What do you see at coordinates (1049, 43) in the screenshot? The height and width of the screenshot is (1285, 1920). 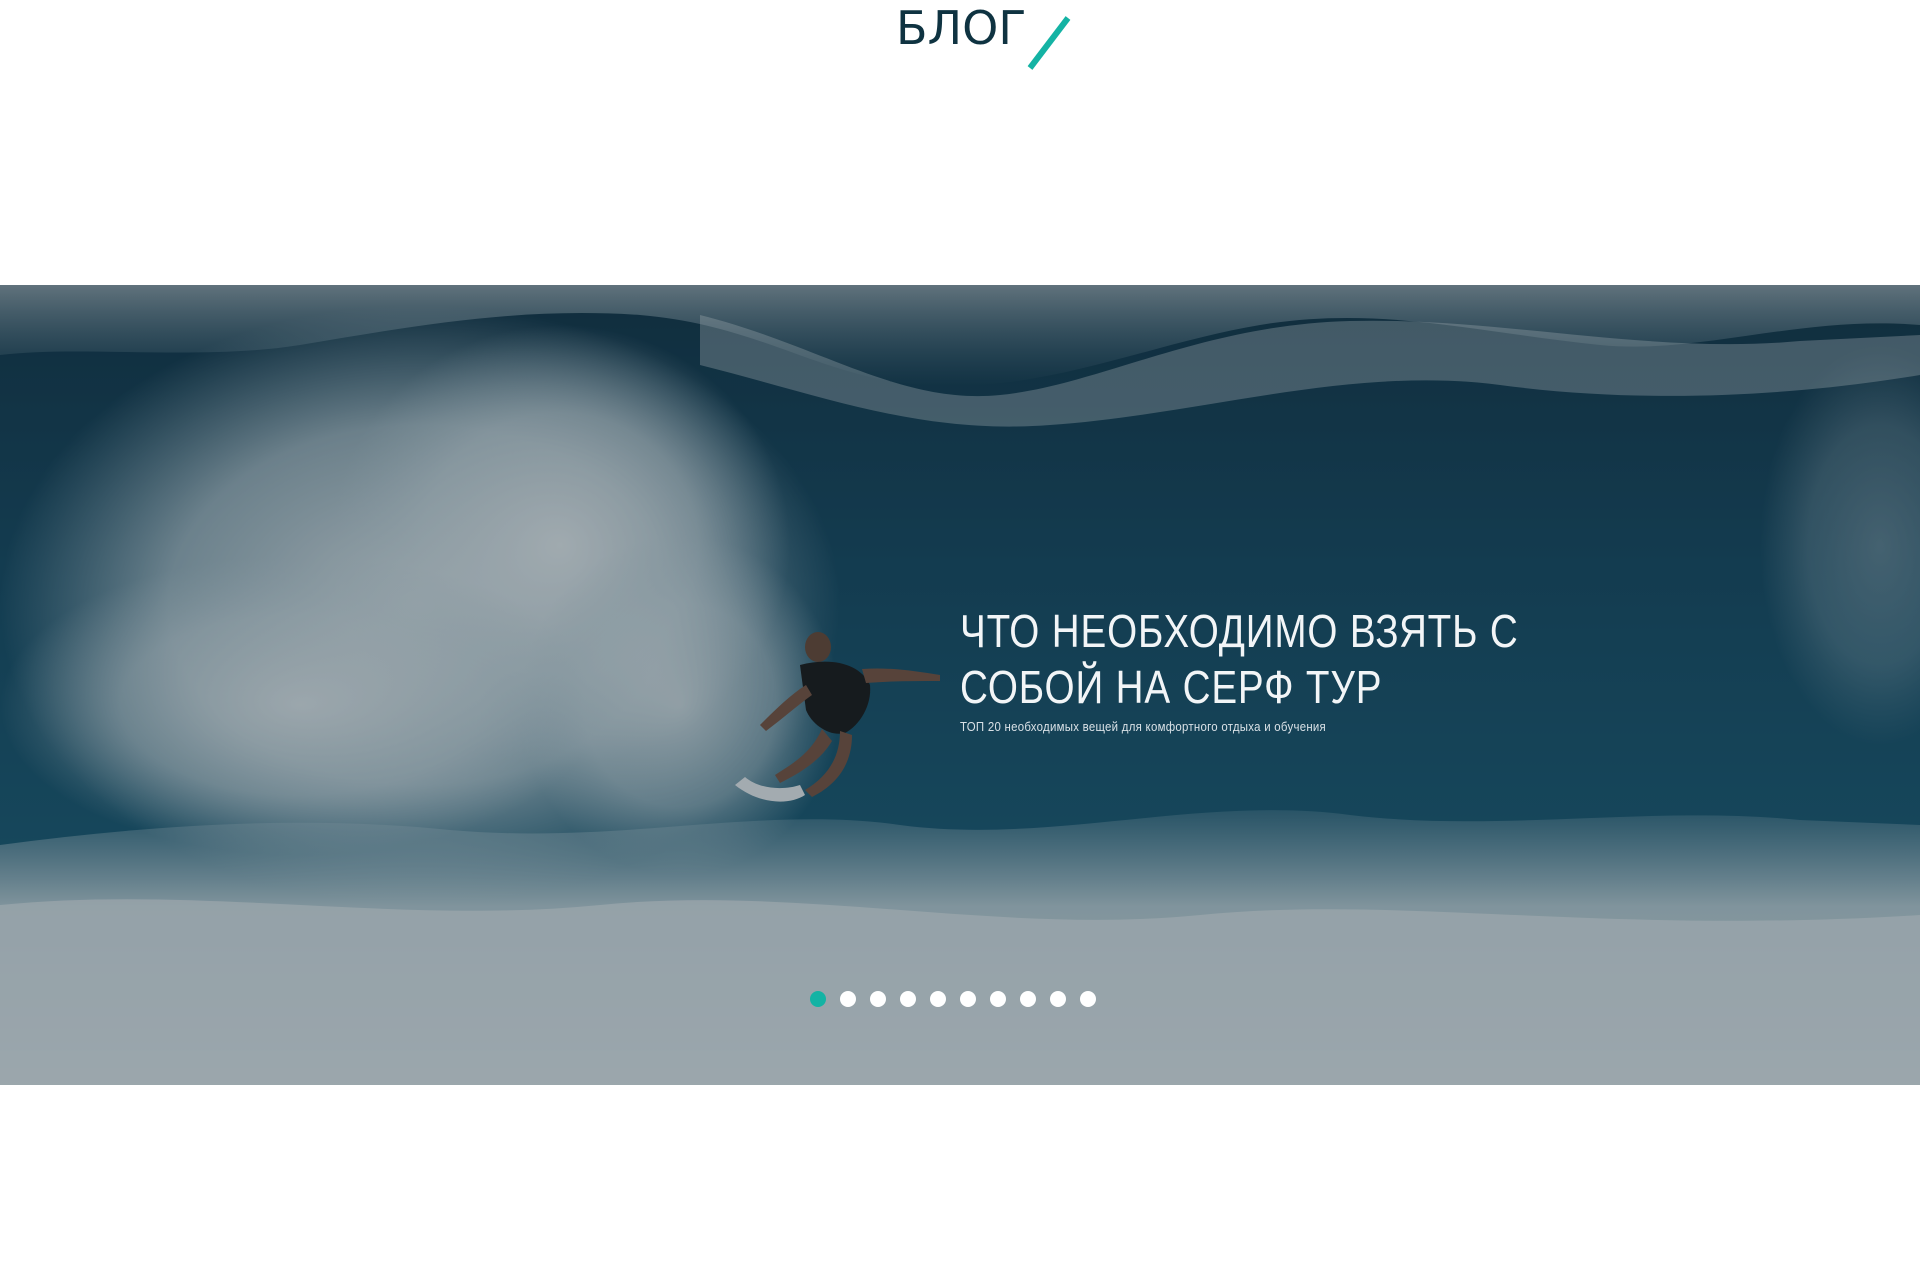 I see `slash-accent-icon` at bounding box center [1049, 43].